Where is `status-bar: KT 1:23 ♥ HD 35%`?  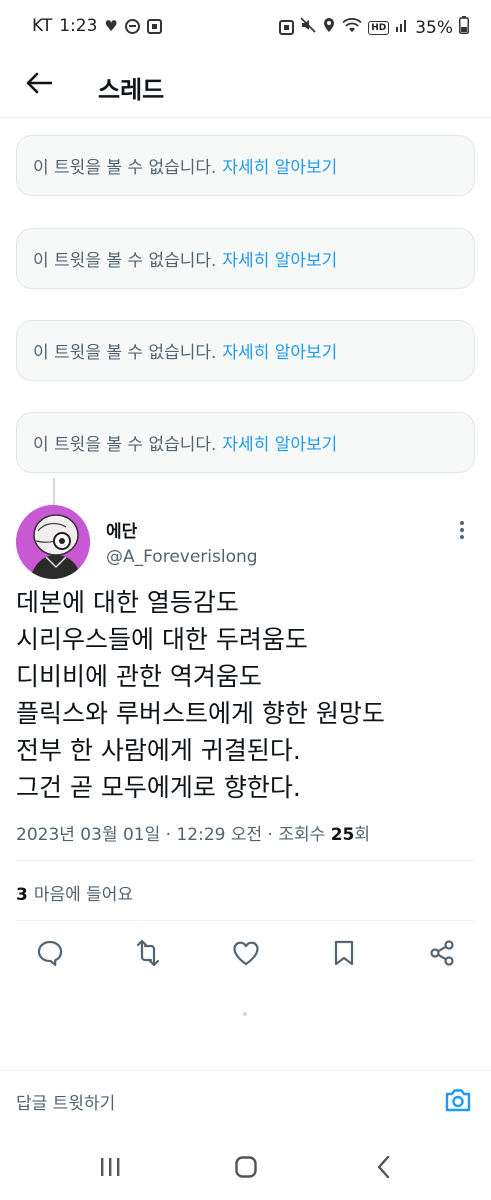
status-bar: KT 1:23 ♥ HD 35% is located at coordinates (245, 28).